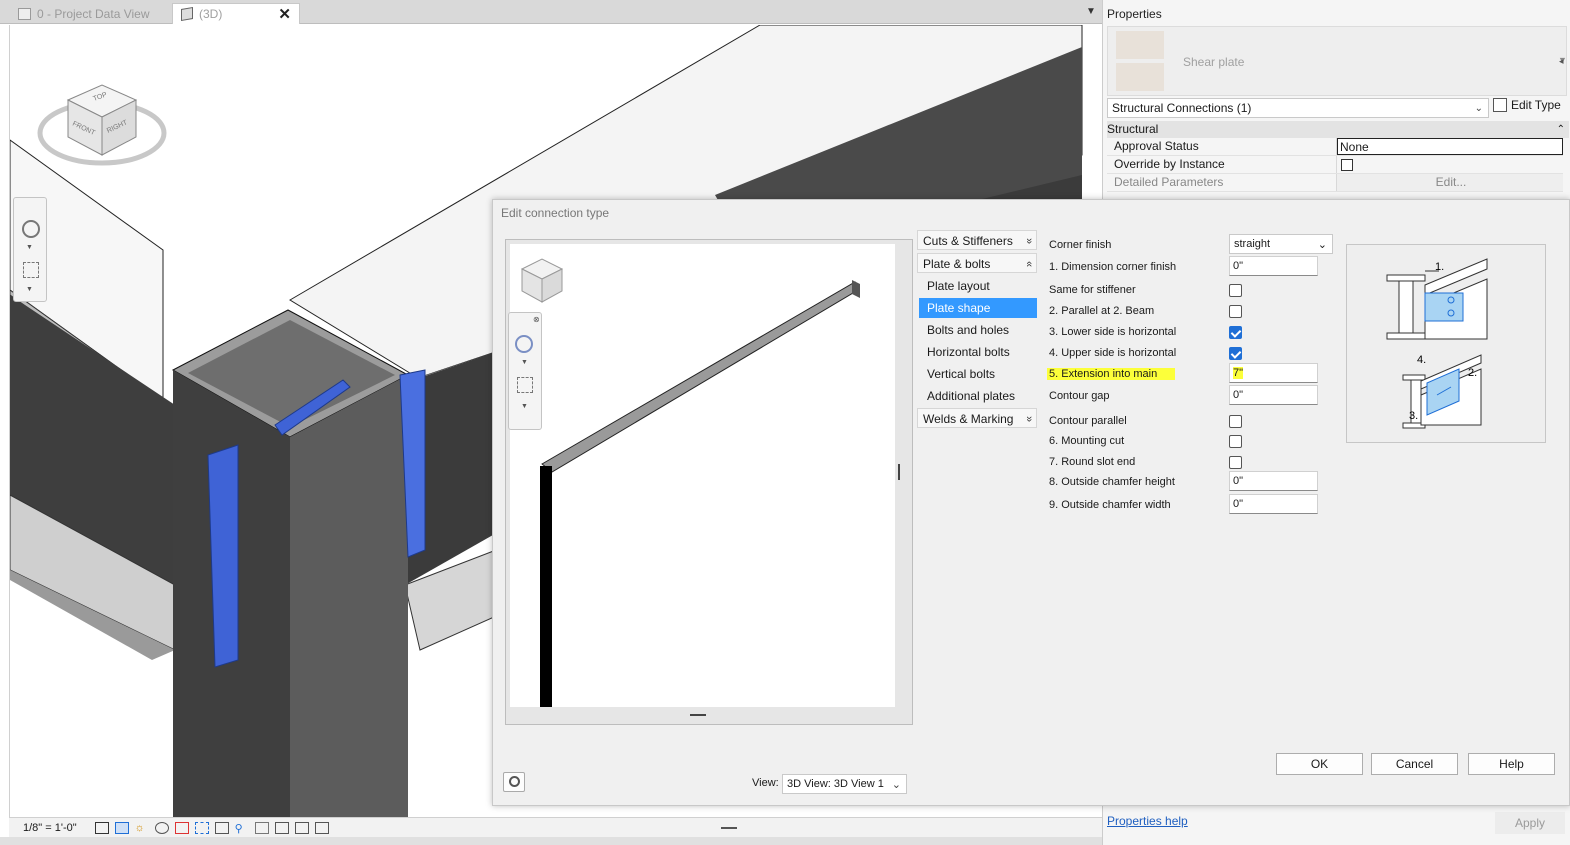 The width and height of the screenshot is (1570, 845). I want to click on reveal-hidden-icon, so click(261, 827).